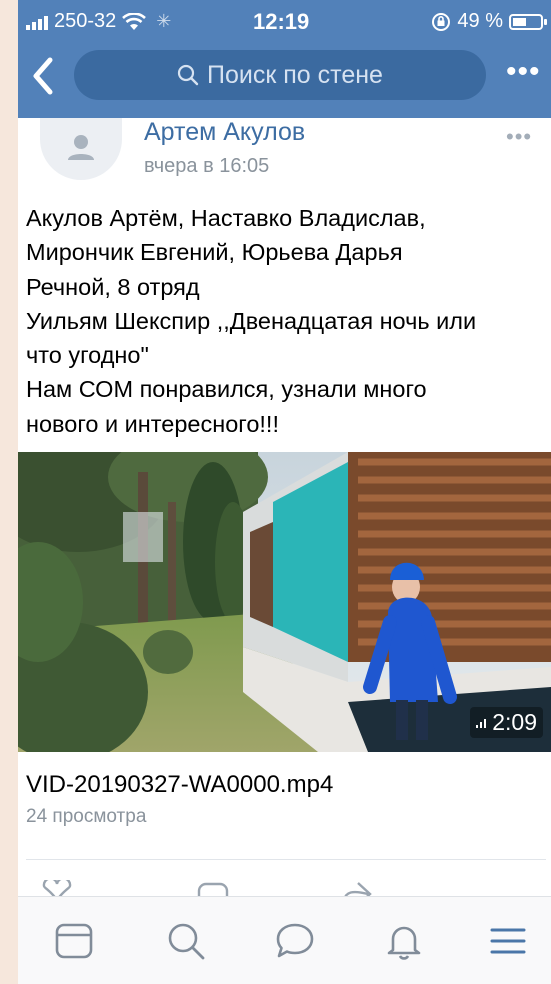  Describe the element at coordinates (224, 132) in the screenshot. I see `post-author: Артем Акулов` at that location.